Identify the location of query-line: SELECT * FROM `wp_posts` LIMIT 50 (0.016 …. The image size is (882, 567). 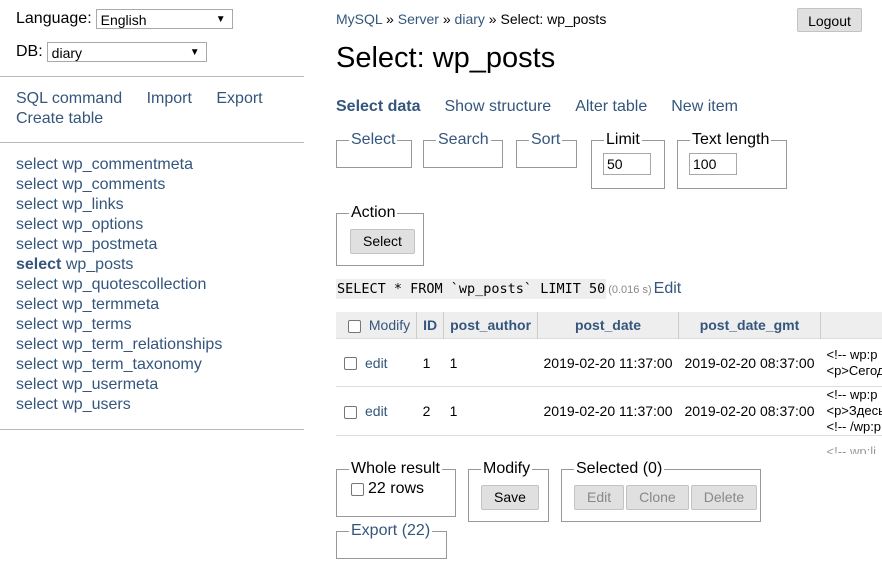
(509, 289).